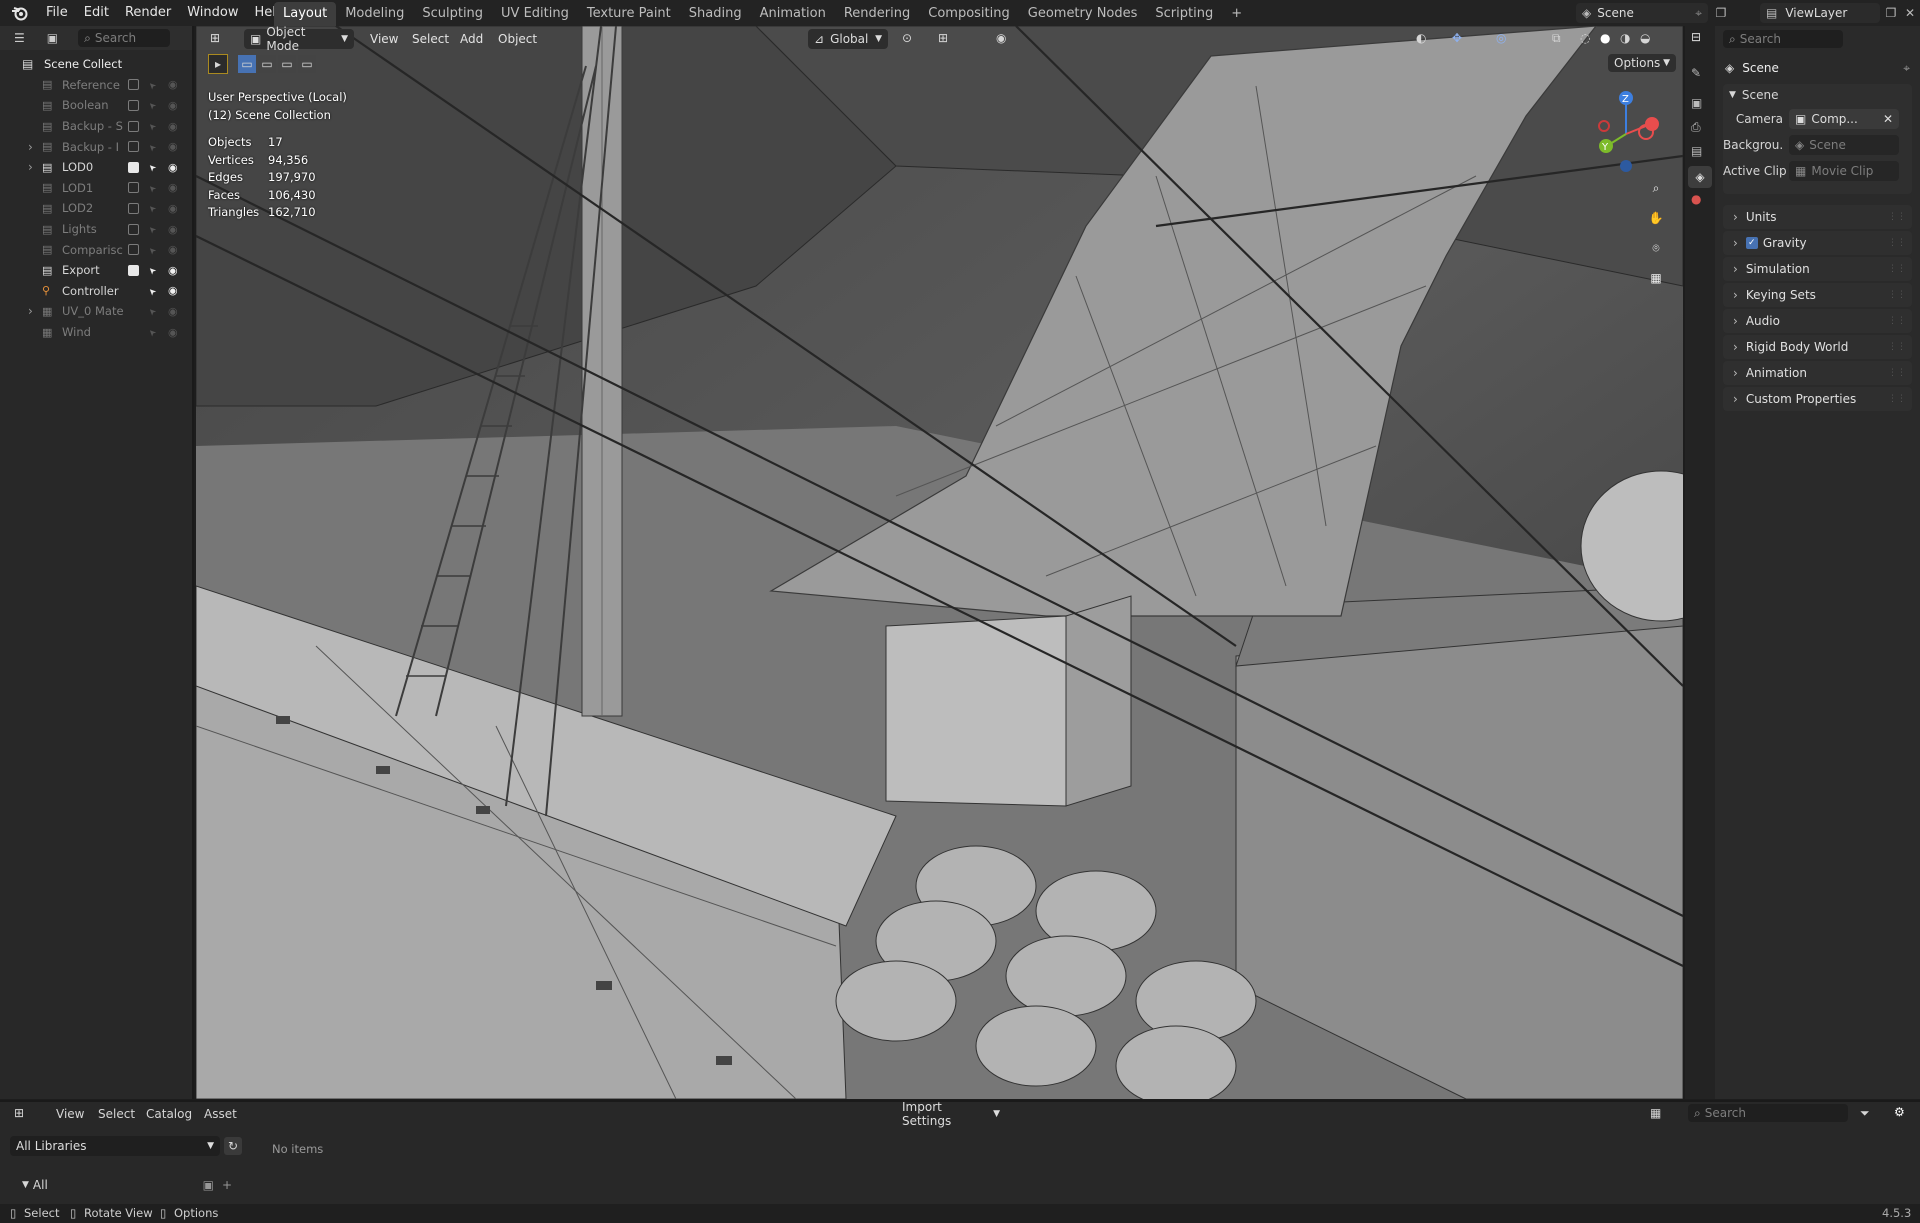 The height and width of the screenshot is (1223, 1920). What do you see at coordinates (1184, 14) in the screenshot?
I see `tab-scripting: Scripting` at bounding box center [1184, 14].